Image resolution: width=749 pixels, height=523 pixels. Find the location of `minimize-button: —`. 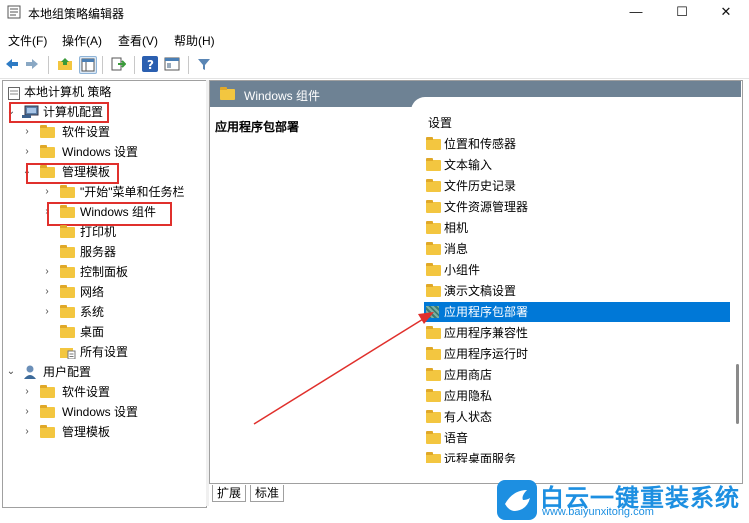

minimize-button: — is located at coordinates (636, 13).